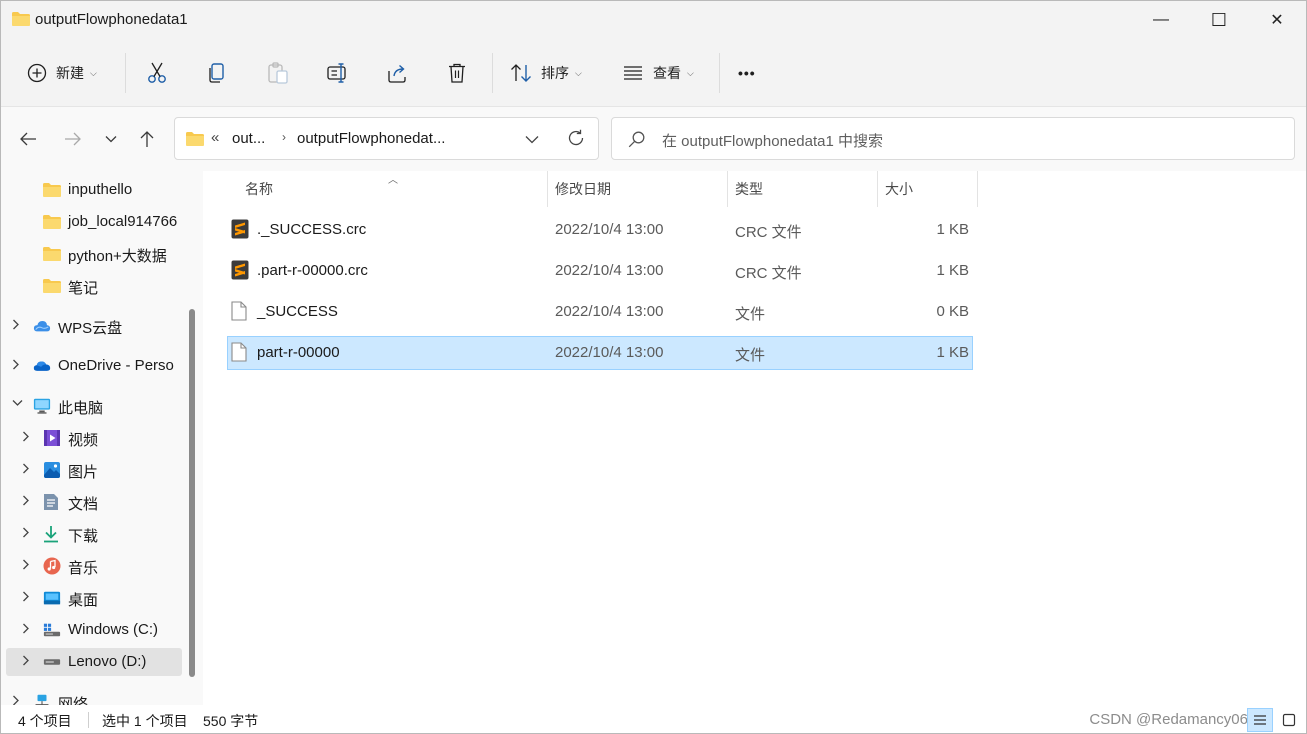  What do you see at coordinates (952, 352) in the screenshot?
I see `file-size: 1 KB` at bounding box center [952, 352].